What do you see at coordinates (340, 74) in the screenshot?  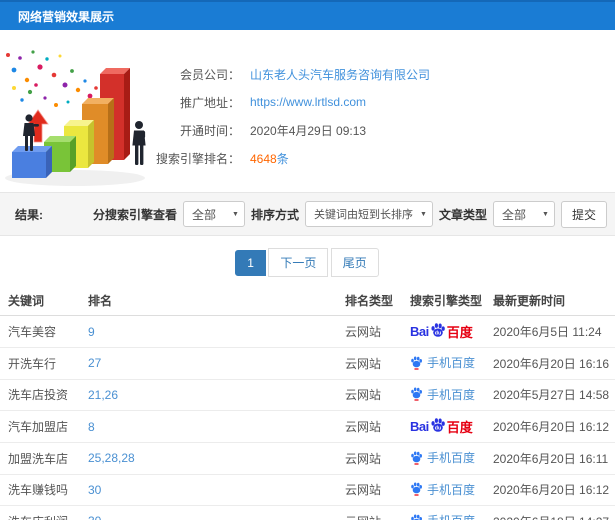 I see `company-link: 山东老人头汽车服务咨询有限公司` at bounding box center [340, 74].